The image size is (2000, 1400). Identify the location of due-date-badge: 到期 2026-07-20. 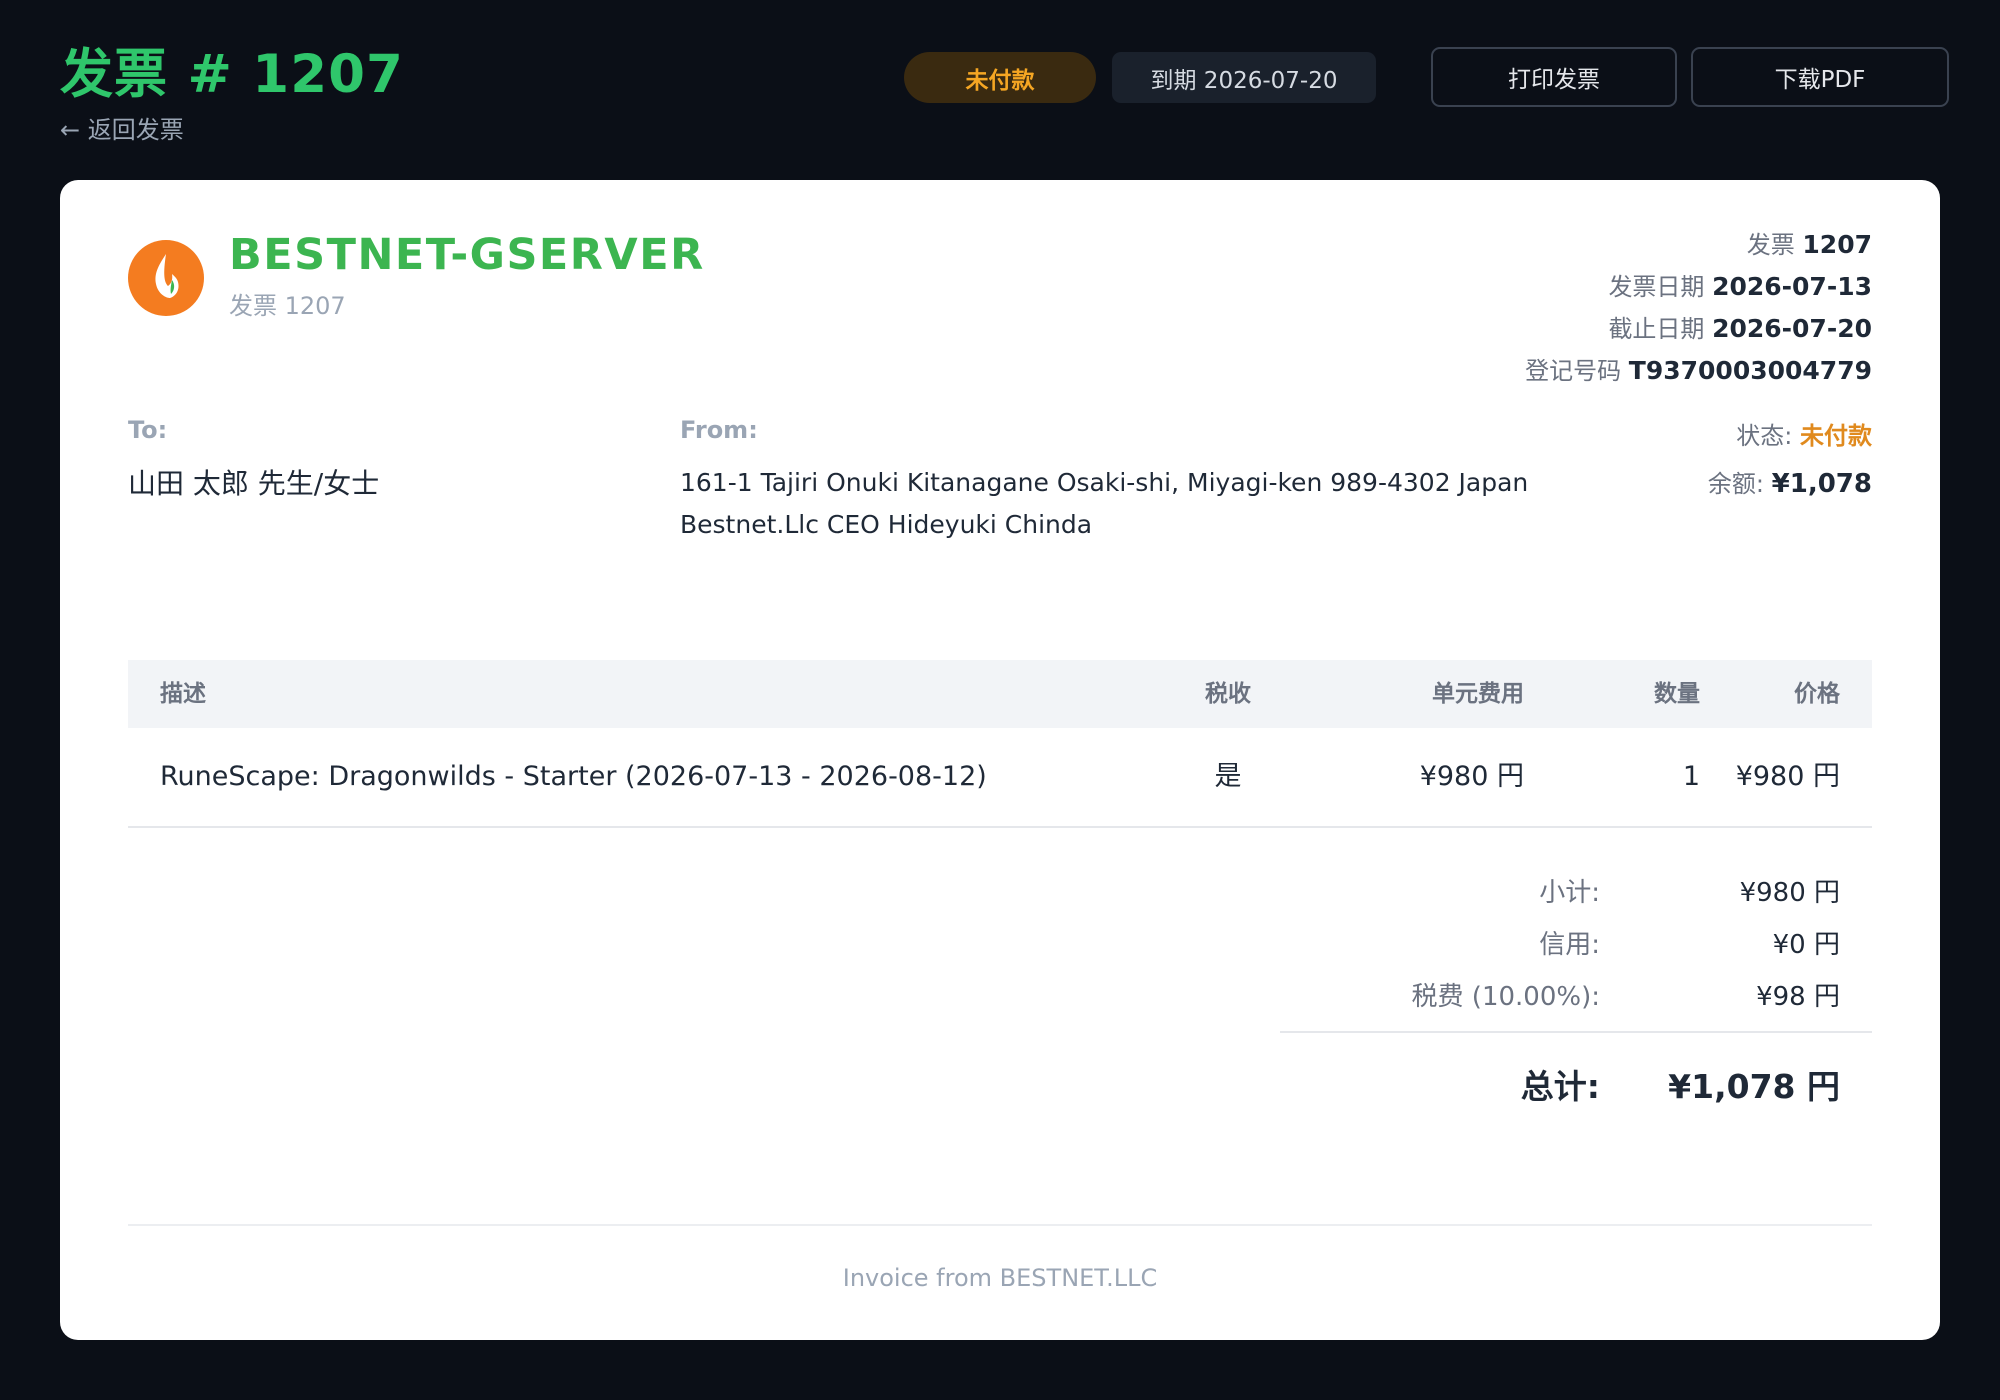
(1244, 77).